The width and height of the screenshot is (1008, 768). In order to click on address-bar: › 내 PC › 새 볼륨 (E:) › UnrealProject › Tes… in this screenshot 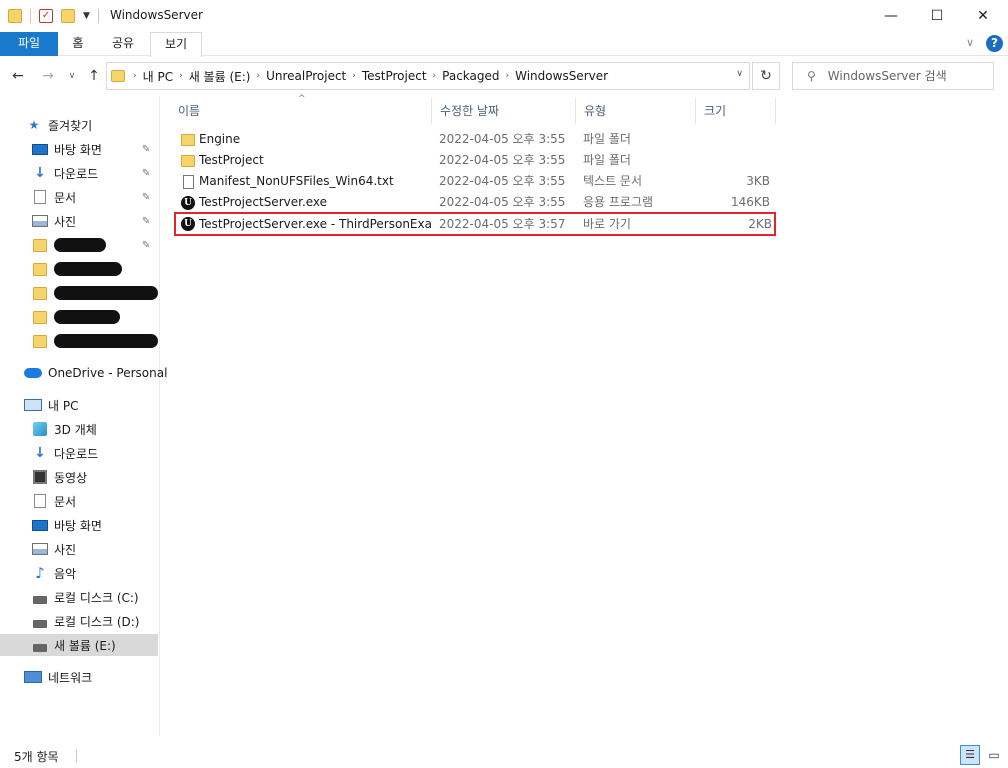, I will do `click(428, 76)`.